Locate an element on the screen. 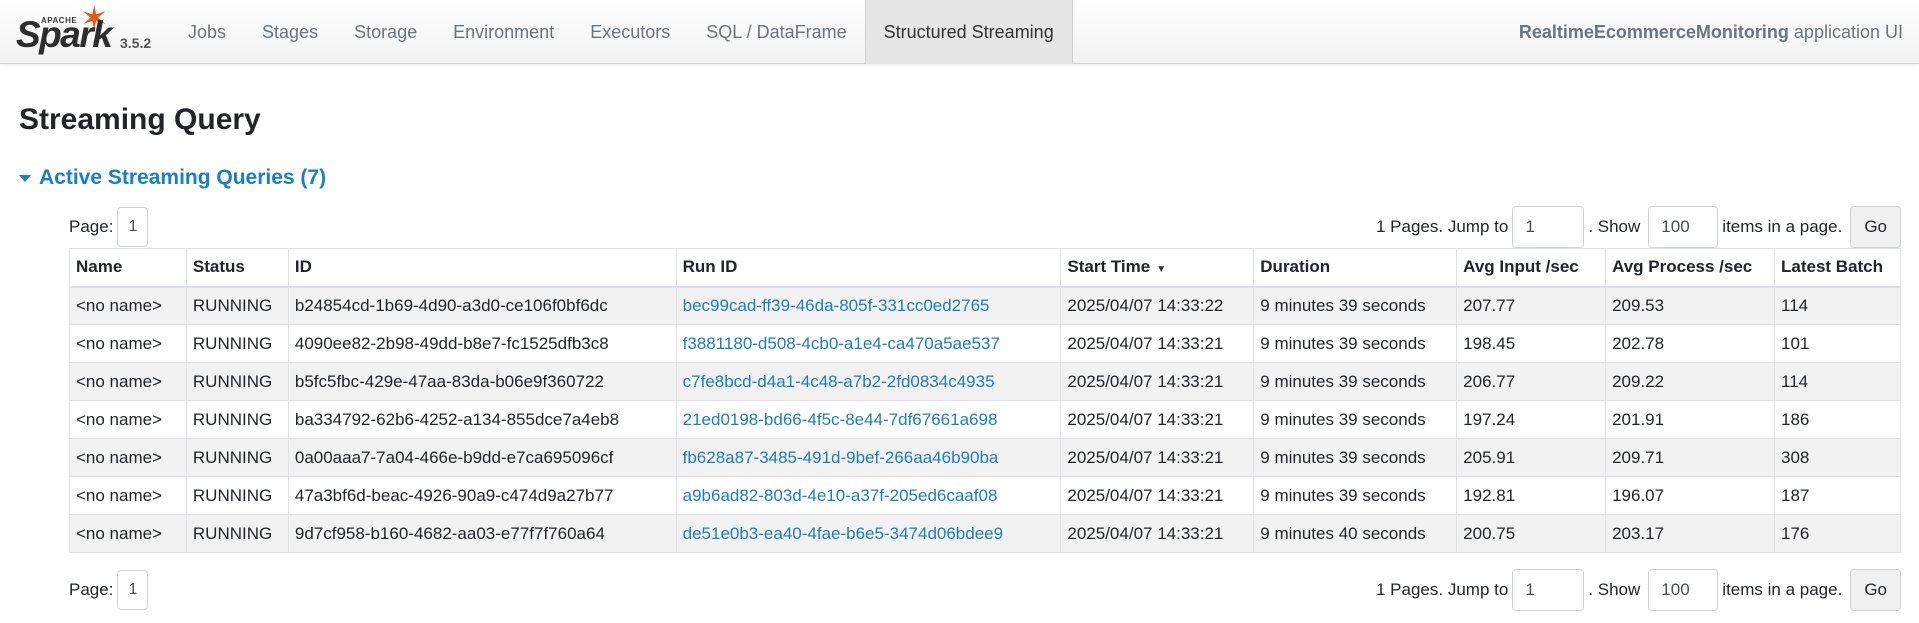  column-header-latest-batch: Latest Batch is located at coordinates (1837, 268).